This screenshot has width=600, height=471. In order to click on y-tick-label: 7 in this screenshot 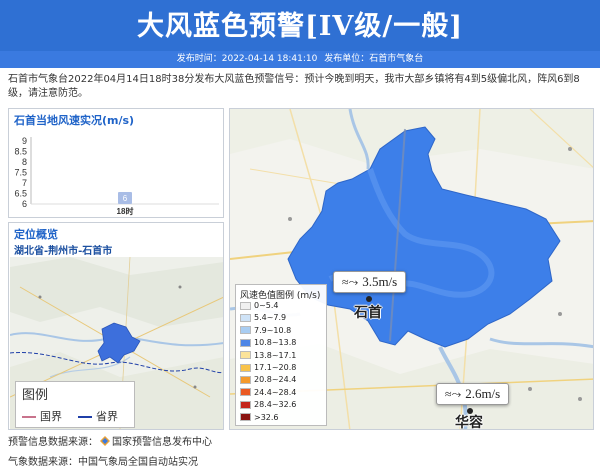, I will do `click(24, 183)`.